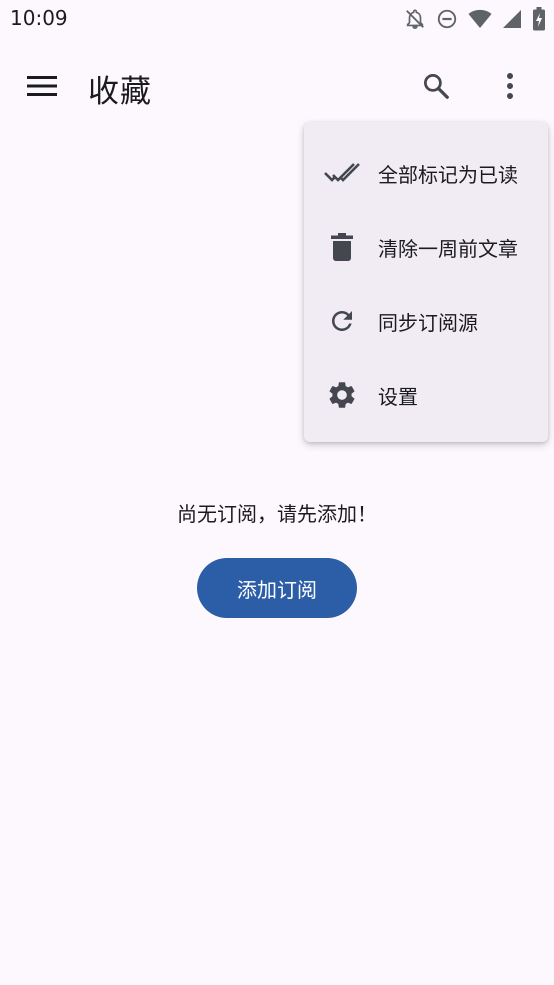 The width and height of the screenshot is (554, 985). Describe the element at coordinates (277, 514) in the screenshot. I see `empty-state-message: 尚无订阅，请先添加！` at that location.